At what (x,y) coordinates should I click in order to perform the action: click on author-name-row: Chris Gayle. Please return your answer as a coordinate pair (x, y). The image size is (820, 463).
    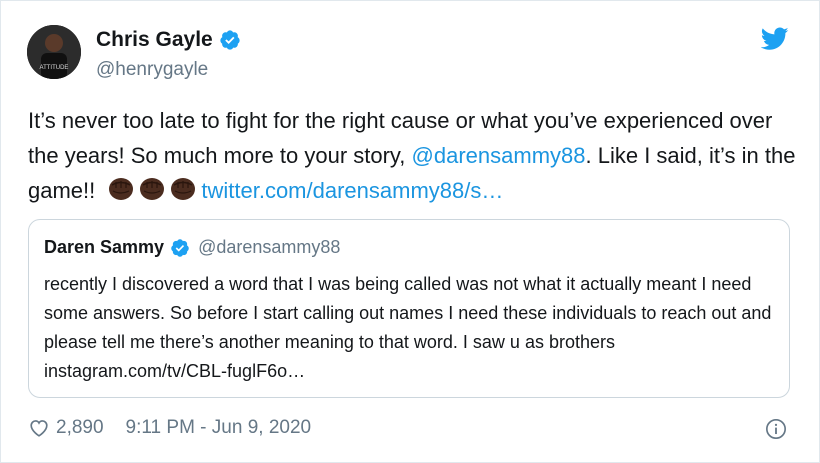
    Looking at the image, I should click on (168, 40).